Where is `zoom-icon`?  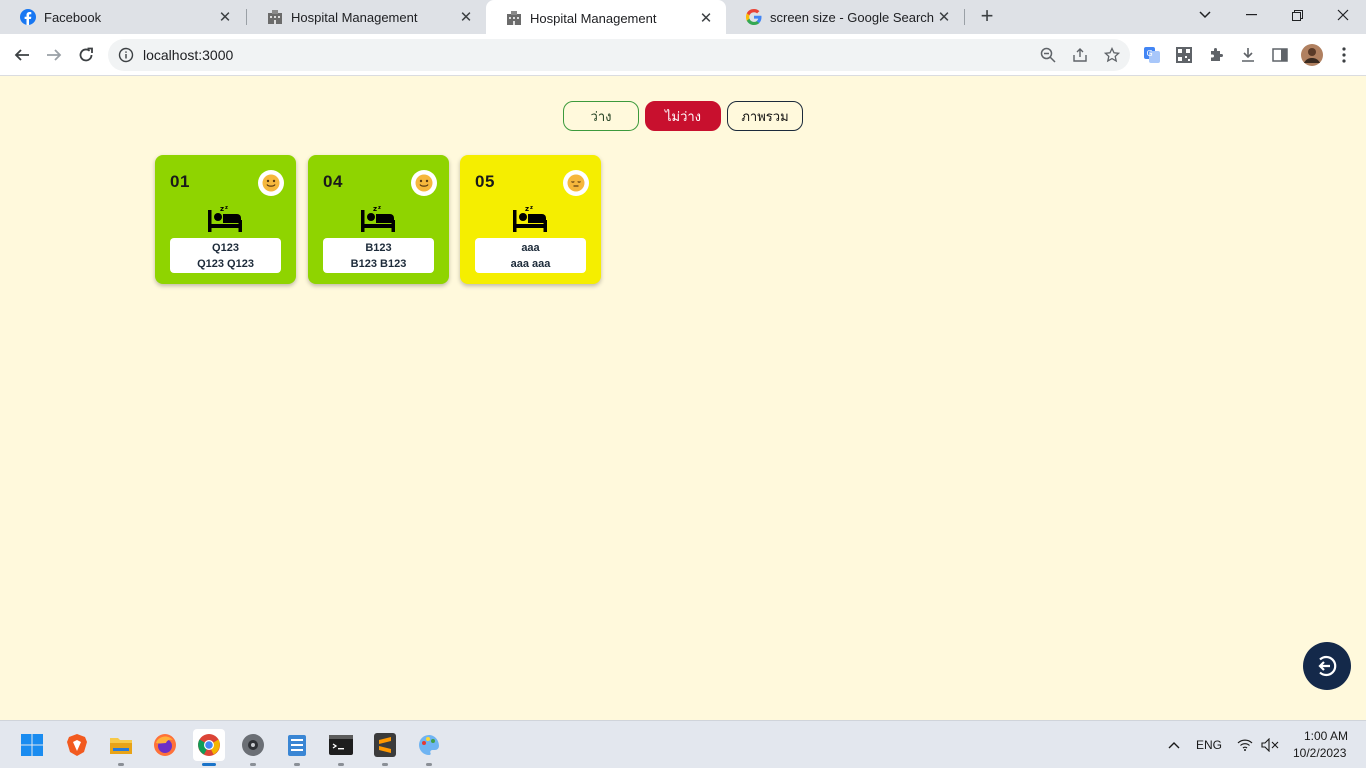 zoom-icon is located at coordinates (1048, 55).